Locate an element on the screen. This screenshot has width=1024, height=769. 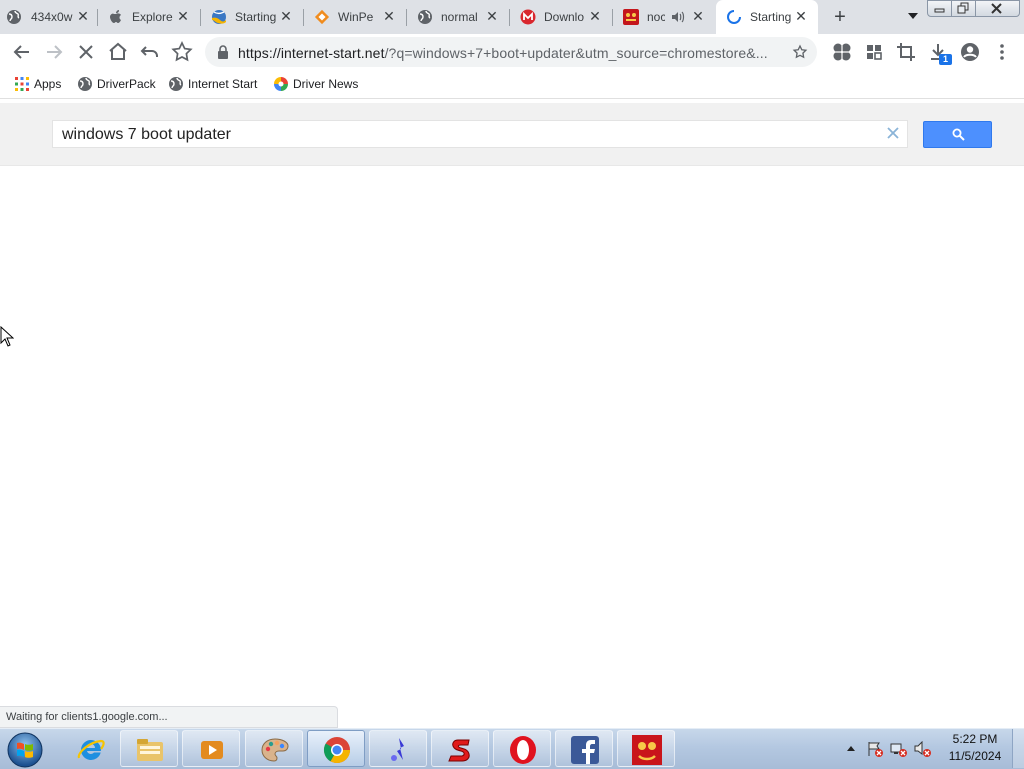
forward-icon is located at coordinates (54, 52).